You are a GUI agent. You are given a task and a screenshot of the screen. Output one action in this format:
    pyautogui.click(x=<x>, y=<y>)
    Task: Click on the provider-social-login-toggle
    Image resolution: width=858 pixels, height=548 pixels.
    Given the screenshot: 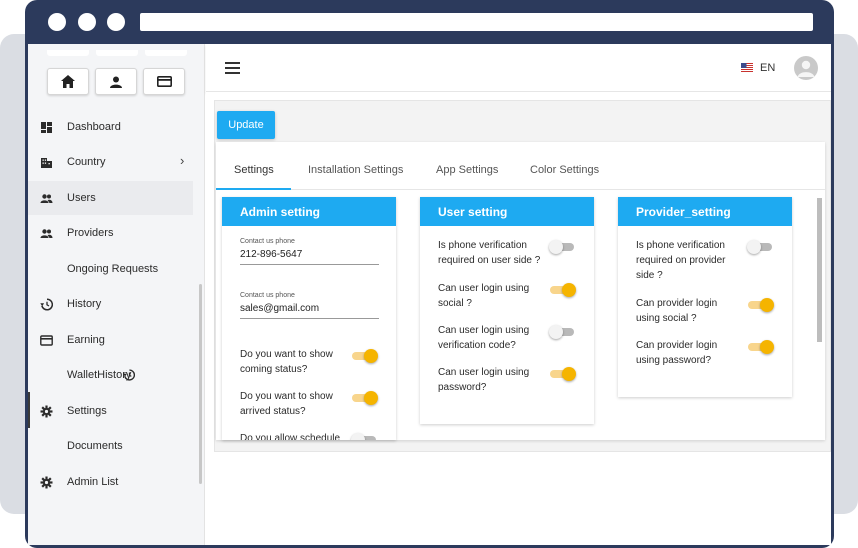 What is the action you would take?
    pyautogui.click(x=761, y=305)
    